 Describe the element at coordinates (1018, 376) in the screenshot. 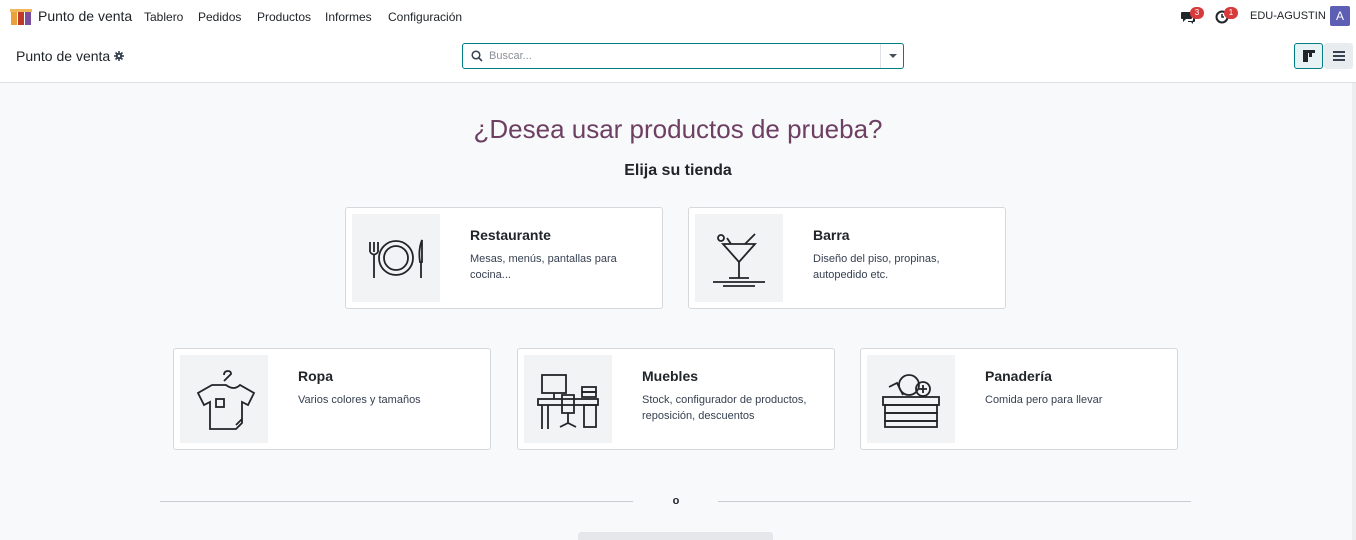

I see `card-title: Panadería` at that location.